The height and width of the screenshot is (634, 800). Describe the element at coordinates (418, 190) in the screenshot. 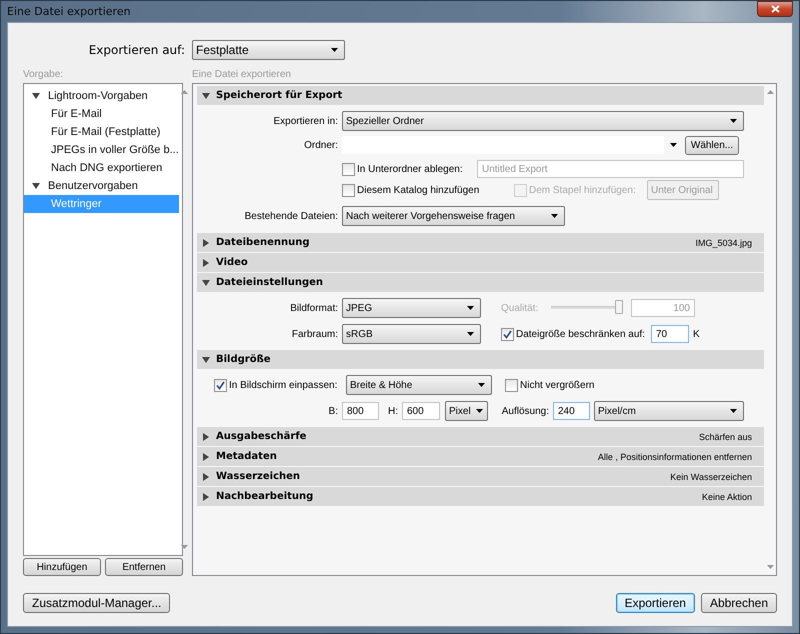

I see `checkbox-label: Diesem Katalog hinzufügen` at that location.